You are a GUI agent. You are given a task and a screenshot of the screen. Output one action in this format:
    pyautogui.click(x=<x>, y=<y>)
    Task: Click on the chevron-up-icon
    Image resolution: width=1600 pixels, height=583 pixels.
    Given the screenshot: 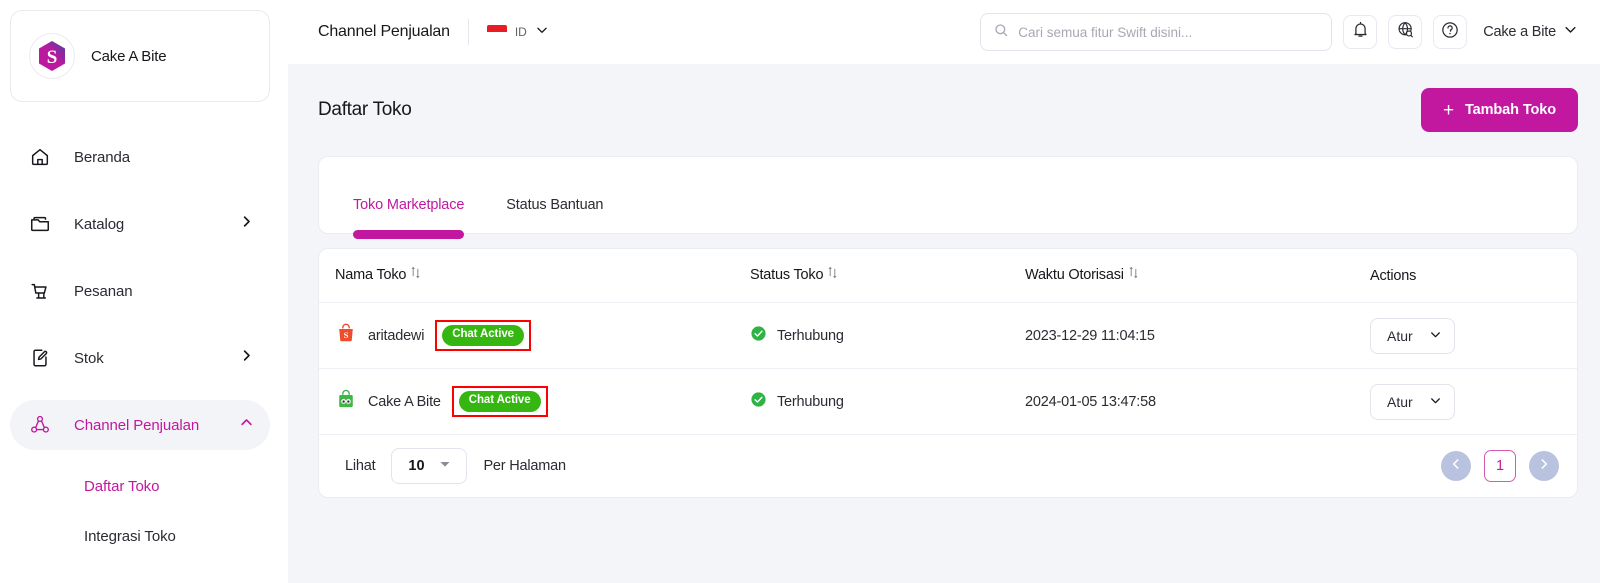 What is the action you would take?
    pyautogui.click(x=246, y=425)
    